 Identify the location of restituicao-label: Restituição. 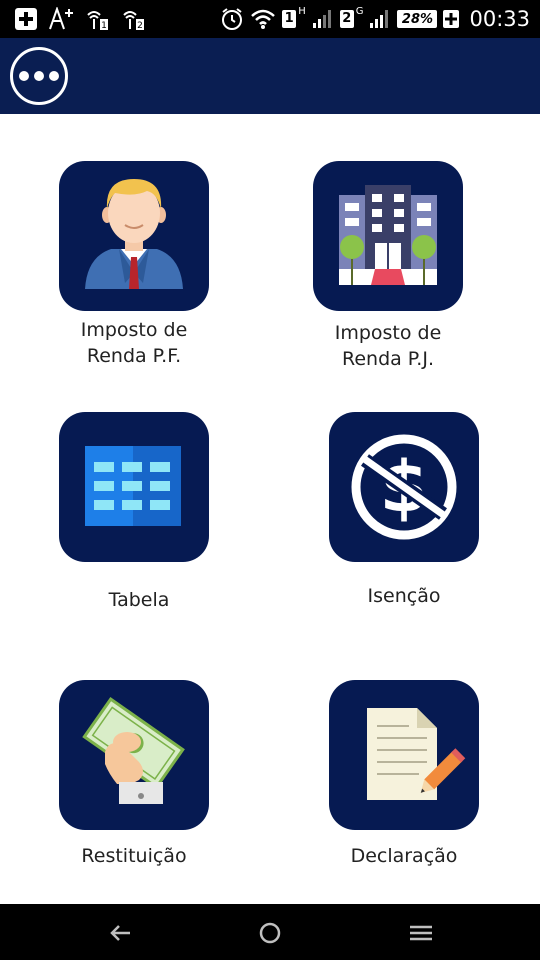
(134, 856).